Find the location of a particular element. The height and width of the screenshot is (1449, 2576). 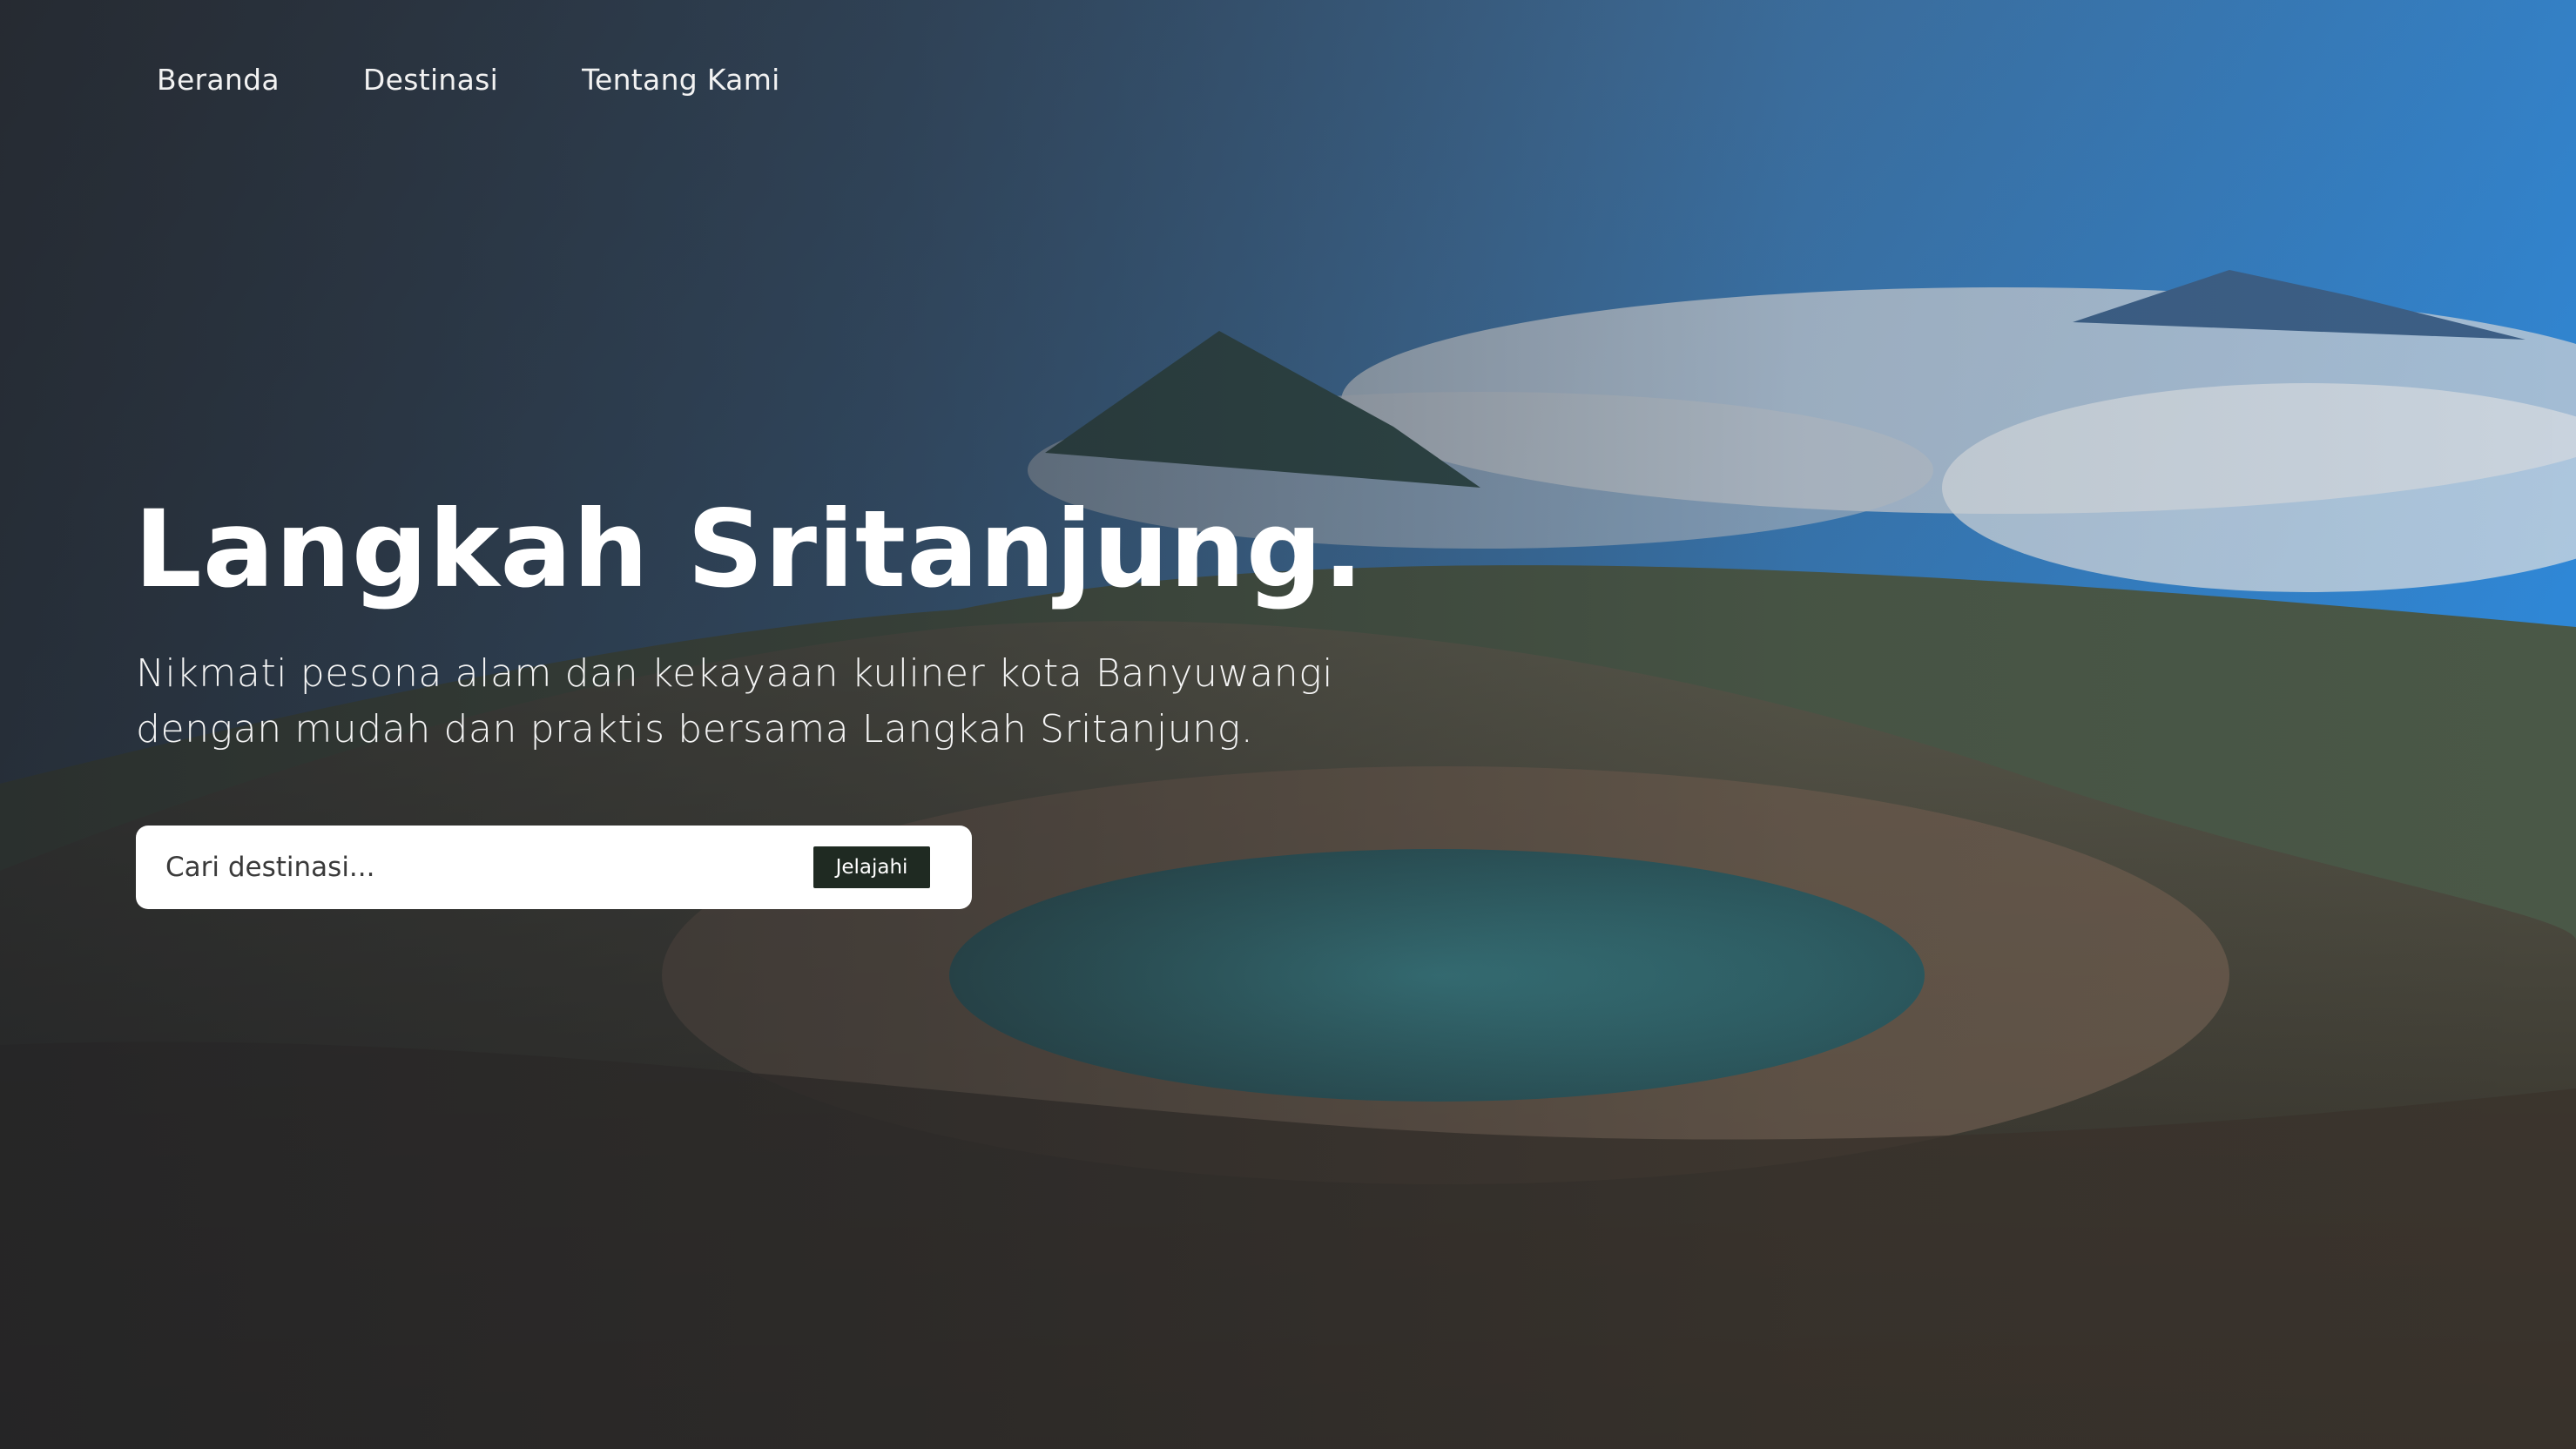

search-bar: Jelajahi is located at coordinates (554, 867).